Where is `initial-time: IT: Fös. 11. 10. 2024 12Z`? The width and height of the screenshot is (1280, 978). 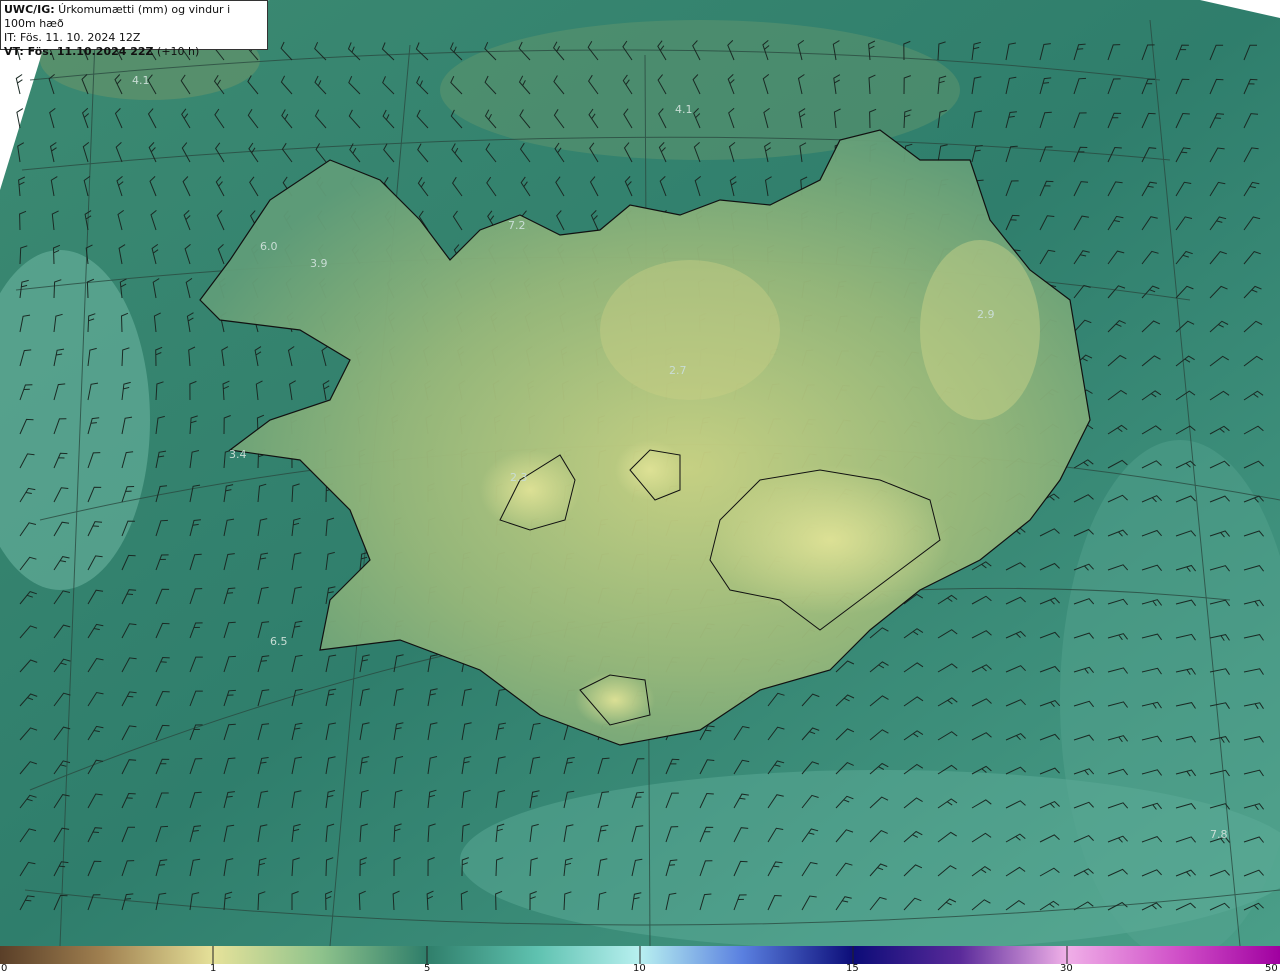 initial-time: IT: Fös. 11. 10. 2024 12Z is located at coordinates (72, 37).